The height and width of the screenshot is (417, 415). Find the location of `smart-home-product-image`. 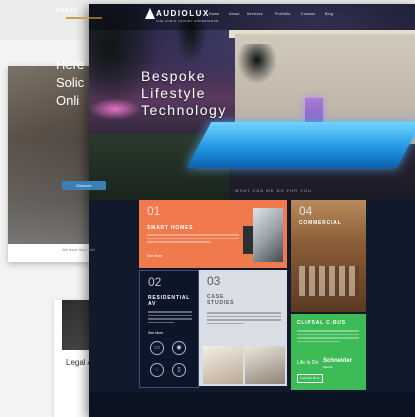

smart-home-product-image is located at coordinates (268, 235).